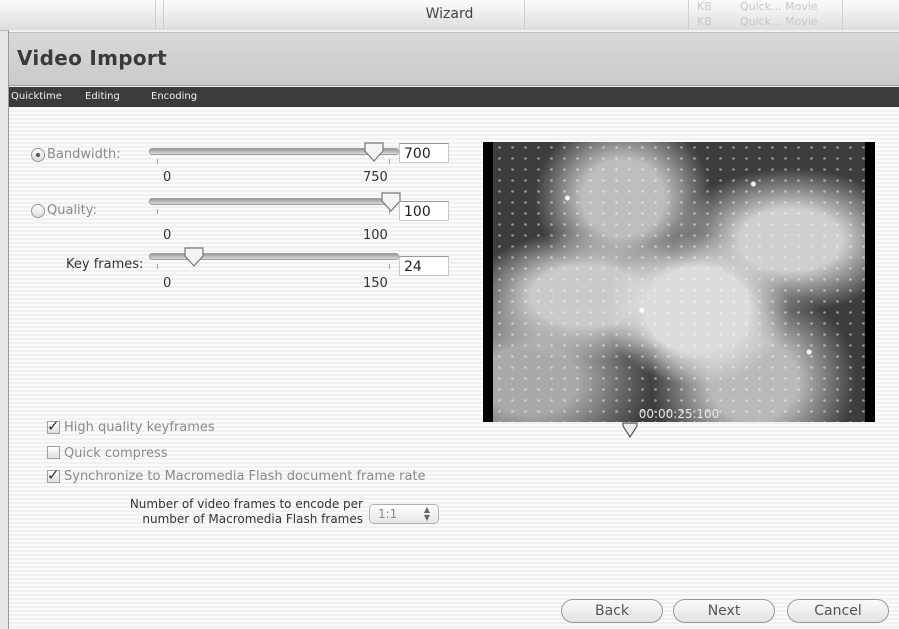  I want to click on tab-editing: Editing, so click(102, 96).